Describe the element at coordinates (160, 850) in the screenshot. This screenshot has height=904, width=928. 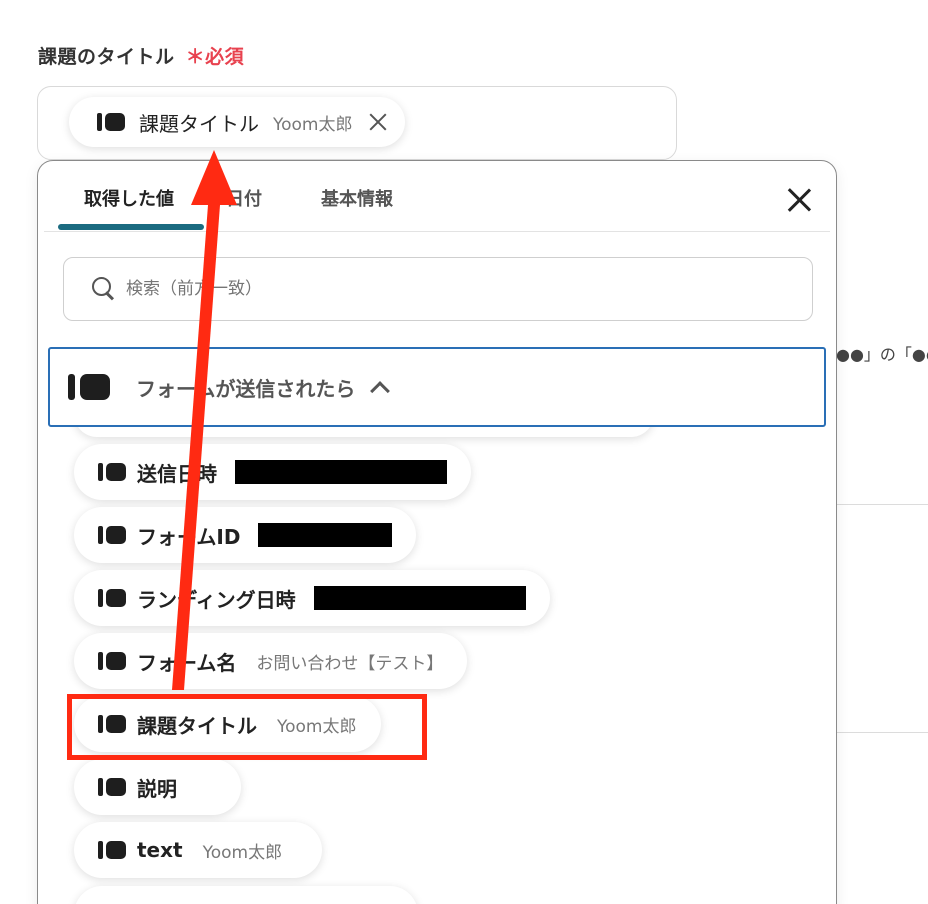
I see `item-label: text` at that location.